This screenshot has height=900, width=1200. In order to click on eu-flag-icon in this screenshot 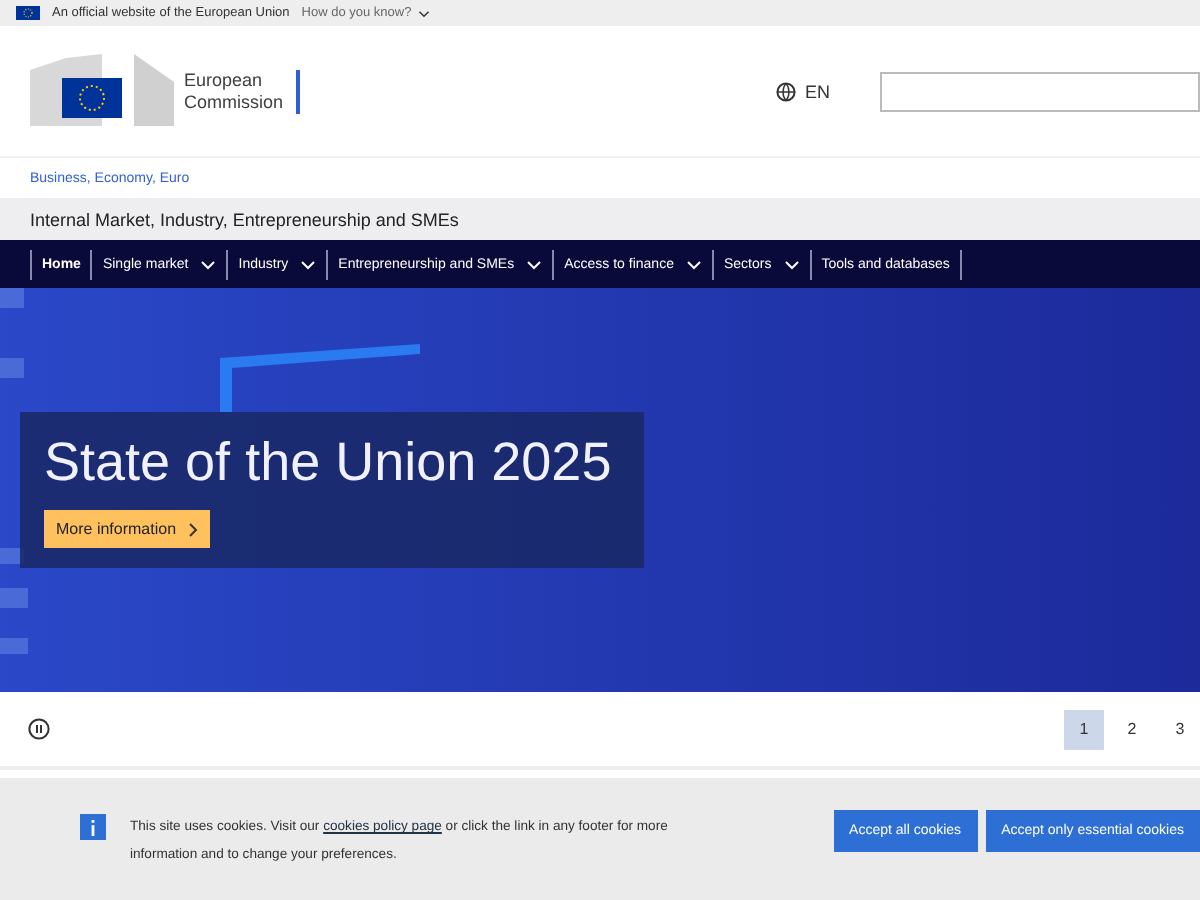, I will do `click(28, 13)`.